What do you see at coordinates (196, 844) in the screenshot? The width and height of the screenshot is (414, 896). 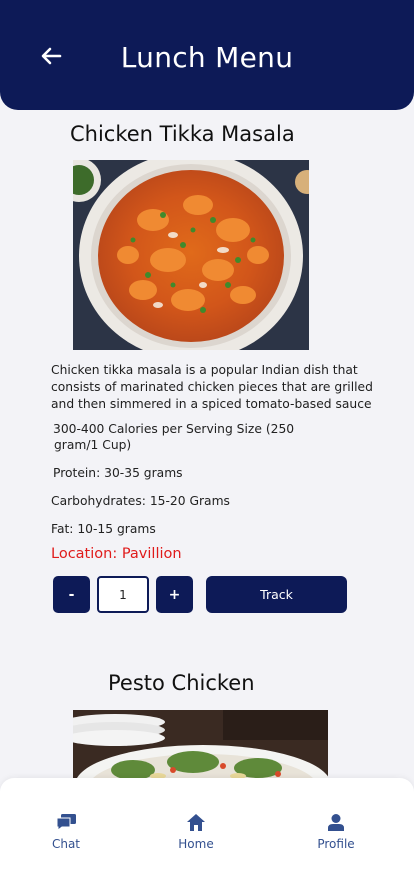 I see `nav-label-home: Home` at bounding box center [196, 844].